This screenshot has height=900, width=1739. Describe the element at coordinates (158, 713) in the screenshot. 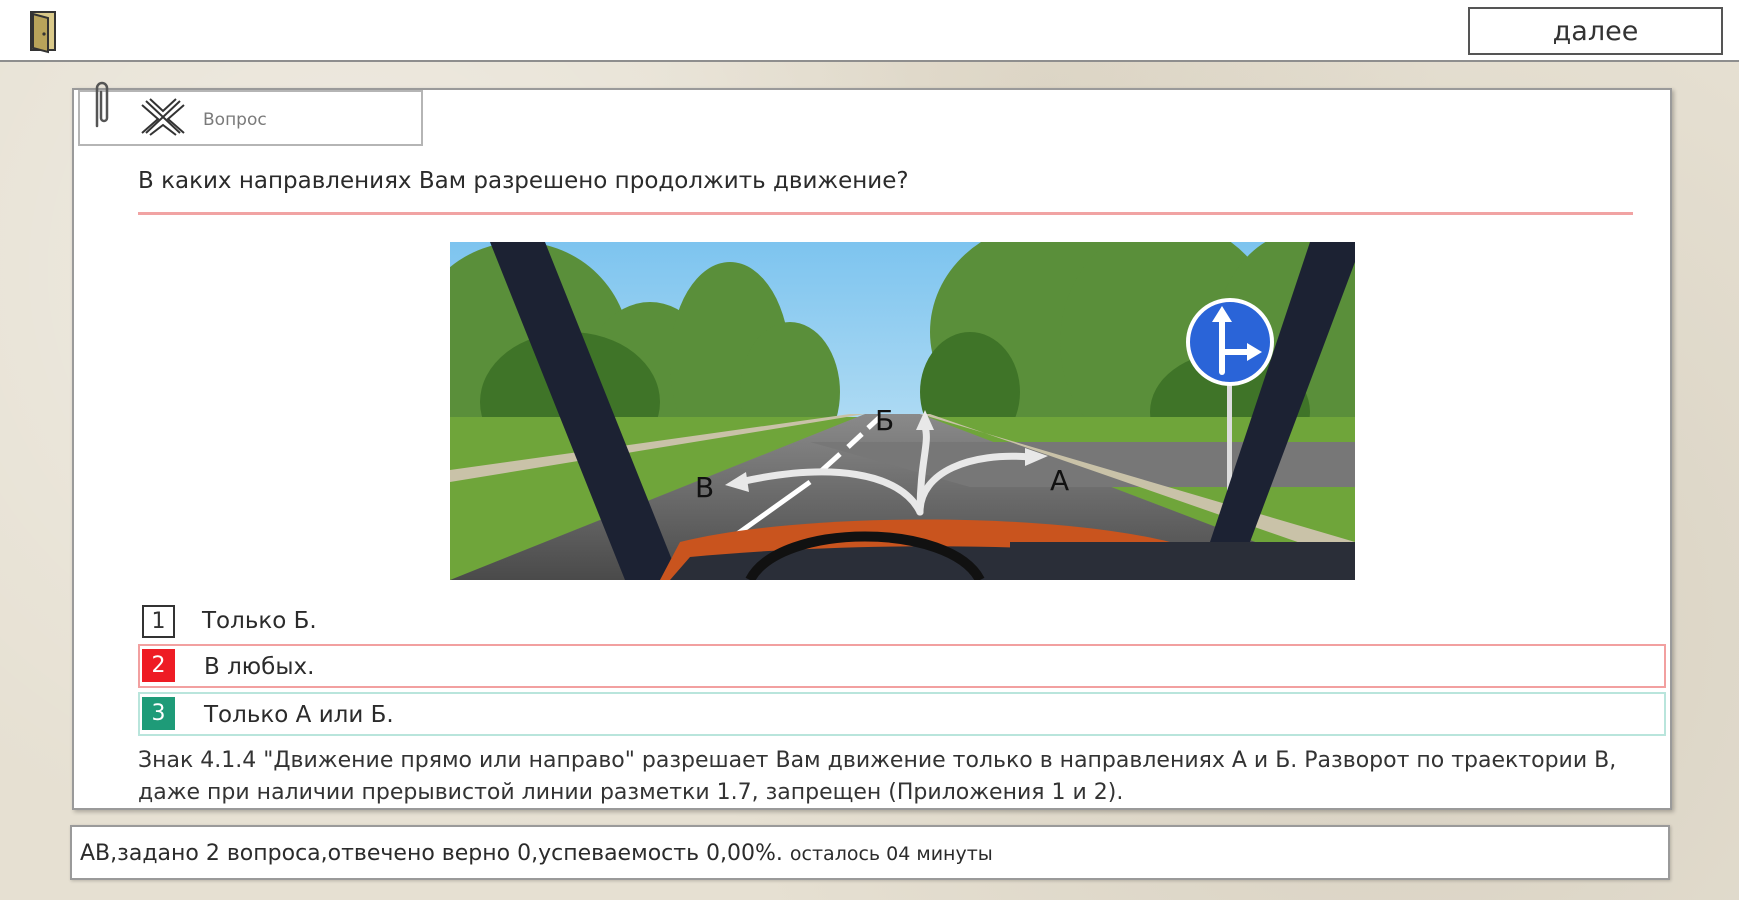

I see `answer-number: 3` at that location.